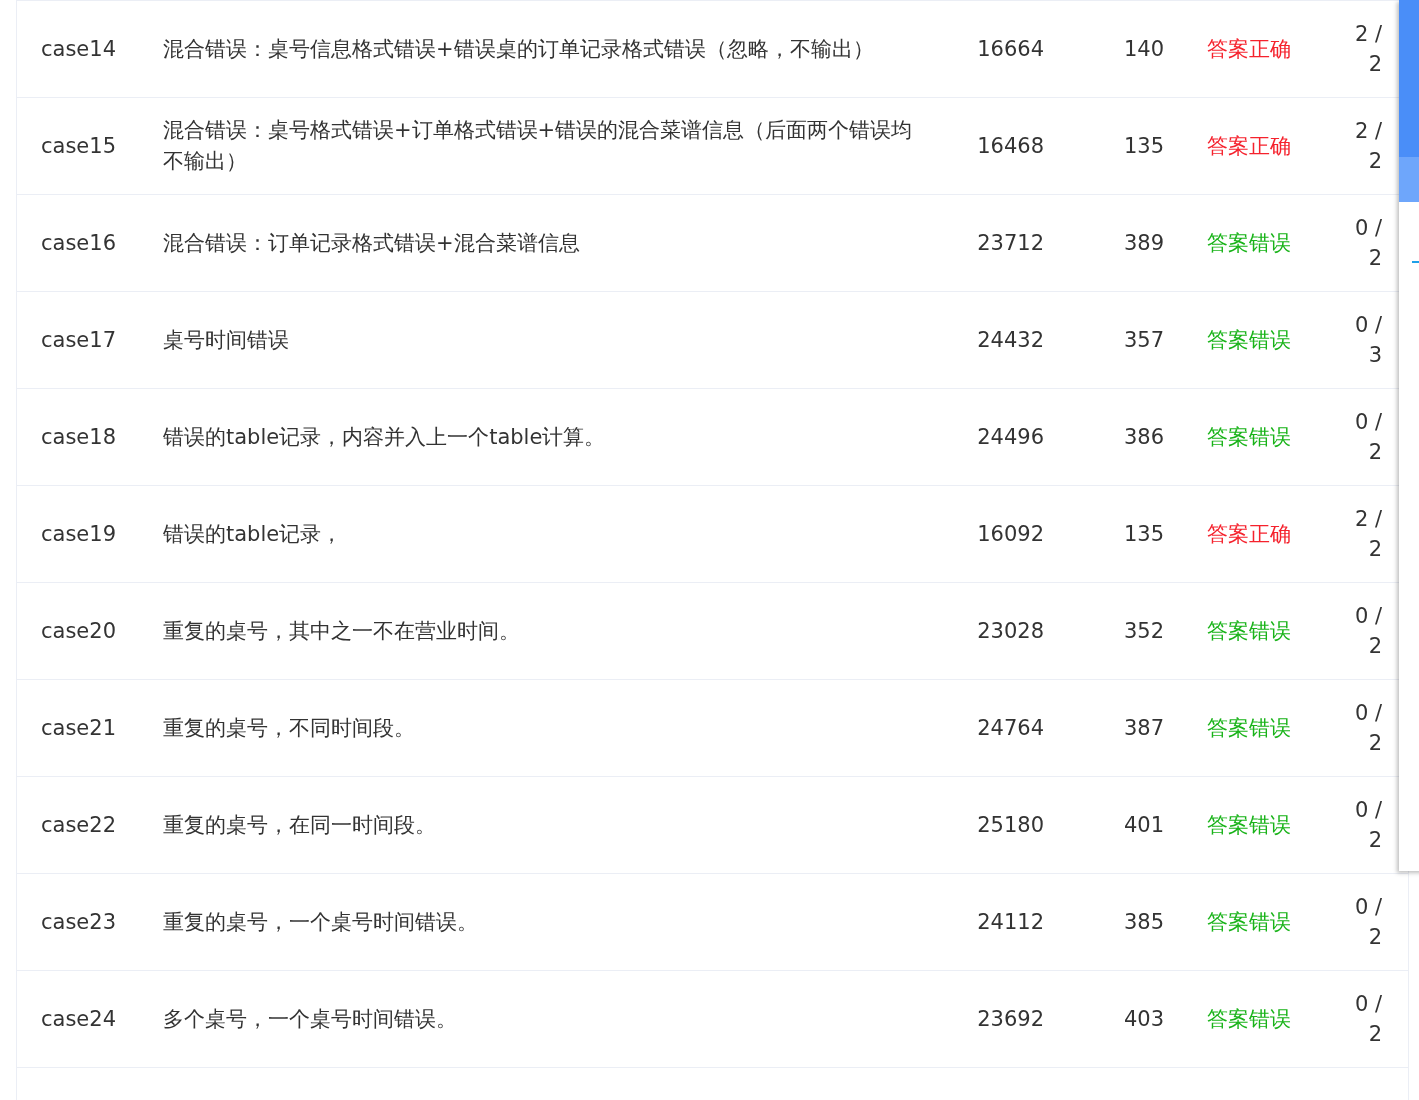 This screenshot has height=1100, width=1419. I want to click on memory-value: 385, so click(1143, 922).